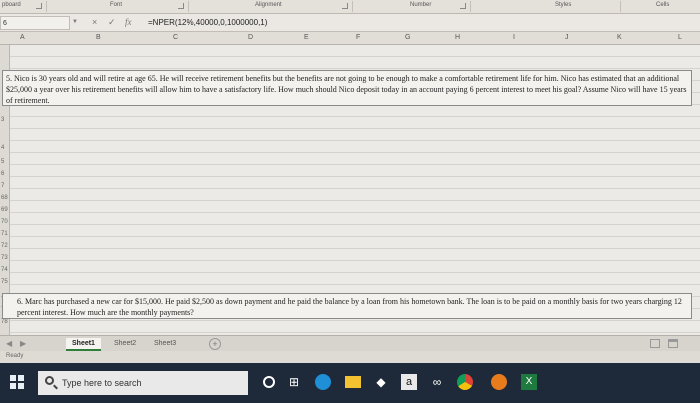 The image size is (700, 403). I want to click on row-number: 7, so click(2, 186).